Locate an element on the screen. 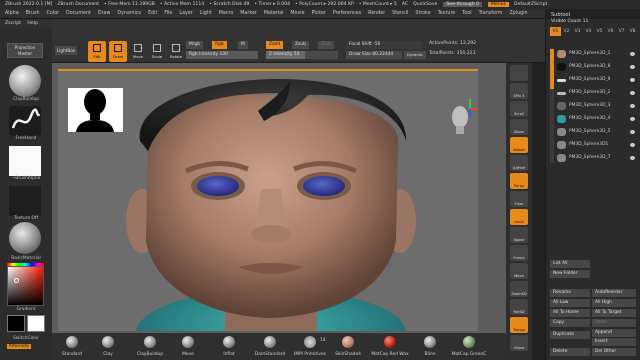  menu-movie: Movie is located at coordinates (297, 13).